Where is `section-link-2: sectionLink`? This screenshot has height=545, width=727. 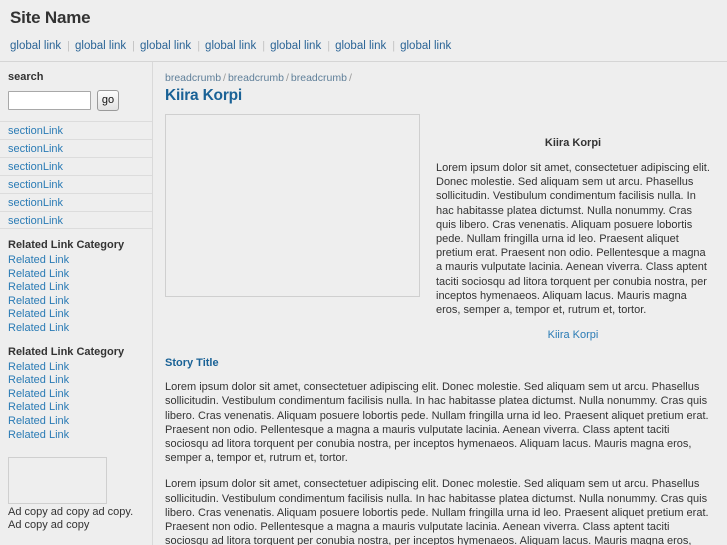 section-link-2: sectionLink is located at coordinates (35, 149).